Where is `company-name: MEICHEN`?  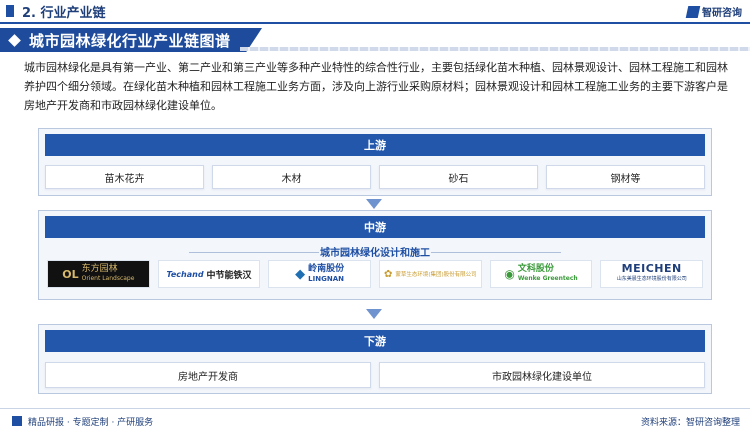 company-name: MEICHEN is located at coordinates (651, 268).